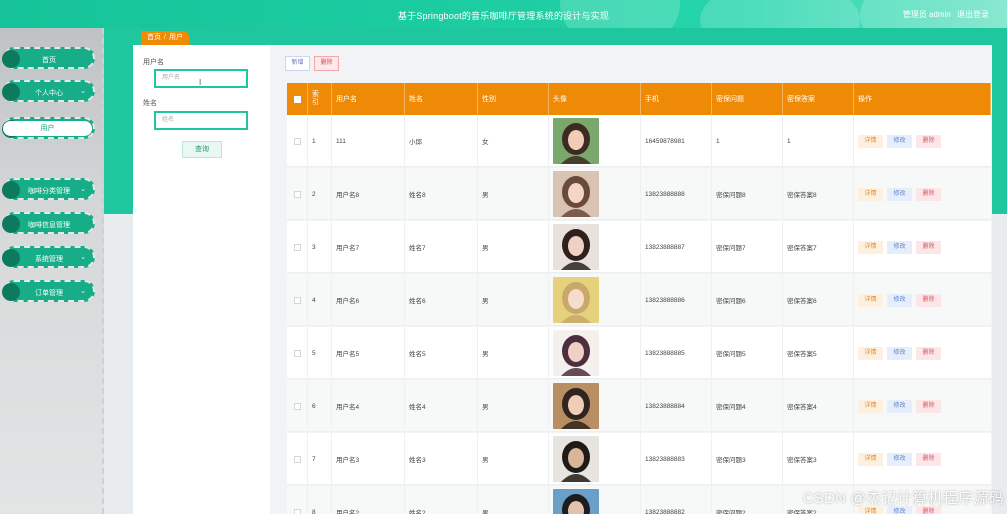 The width and height of the screenshot is (1007, 514). I want to click on sidebar-item-3: 咖啡分类管理 ⌄, so click(48, 189).